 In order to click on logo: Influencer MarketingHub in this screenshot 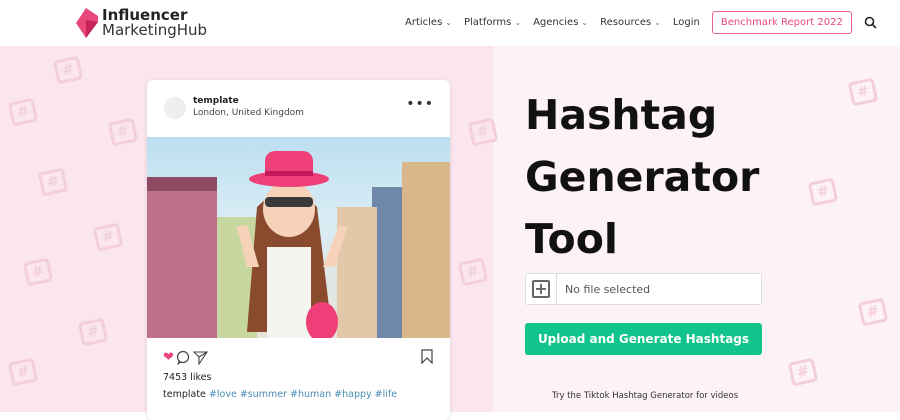, I will do `click(141, 23)`.